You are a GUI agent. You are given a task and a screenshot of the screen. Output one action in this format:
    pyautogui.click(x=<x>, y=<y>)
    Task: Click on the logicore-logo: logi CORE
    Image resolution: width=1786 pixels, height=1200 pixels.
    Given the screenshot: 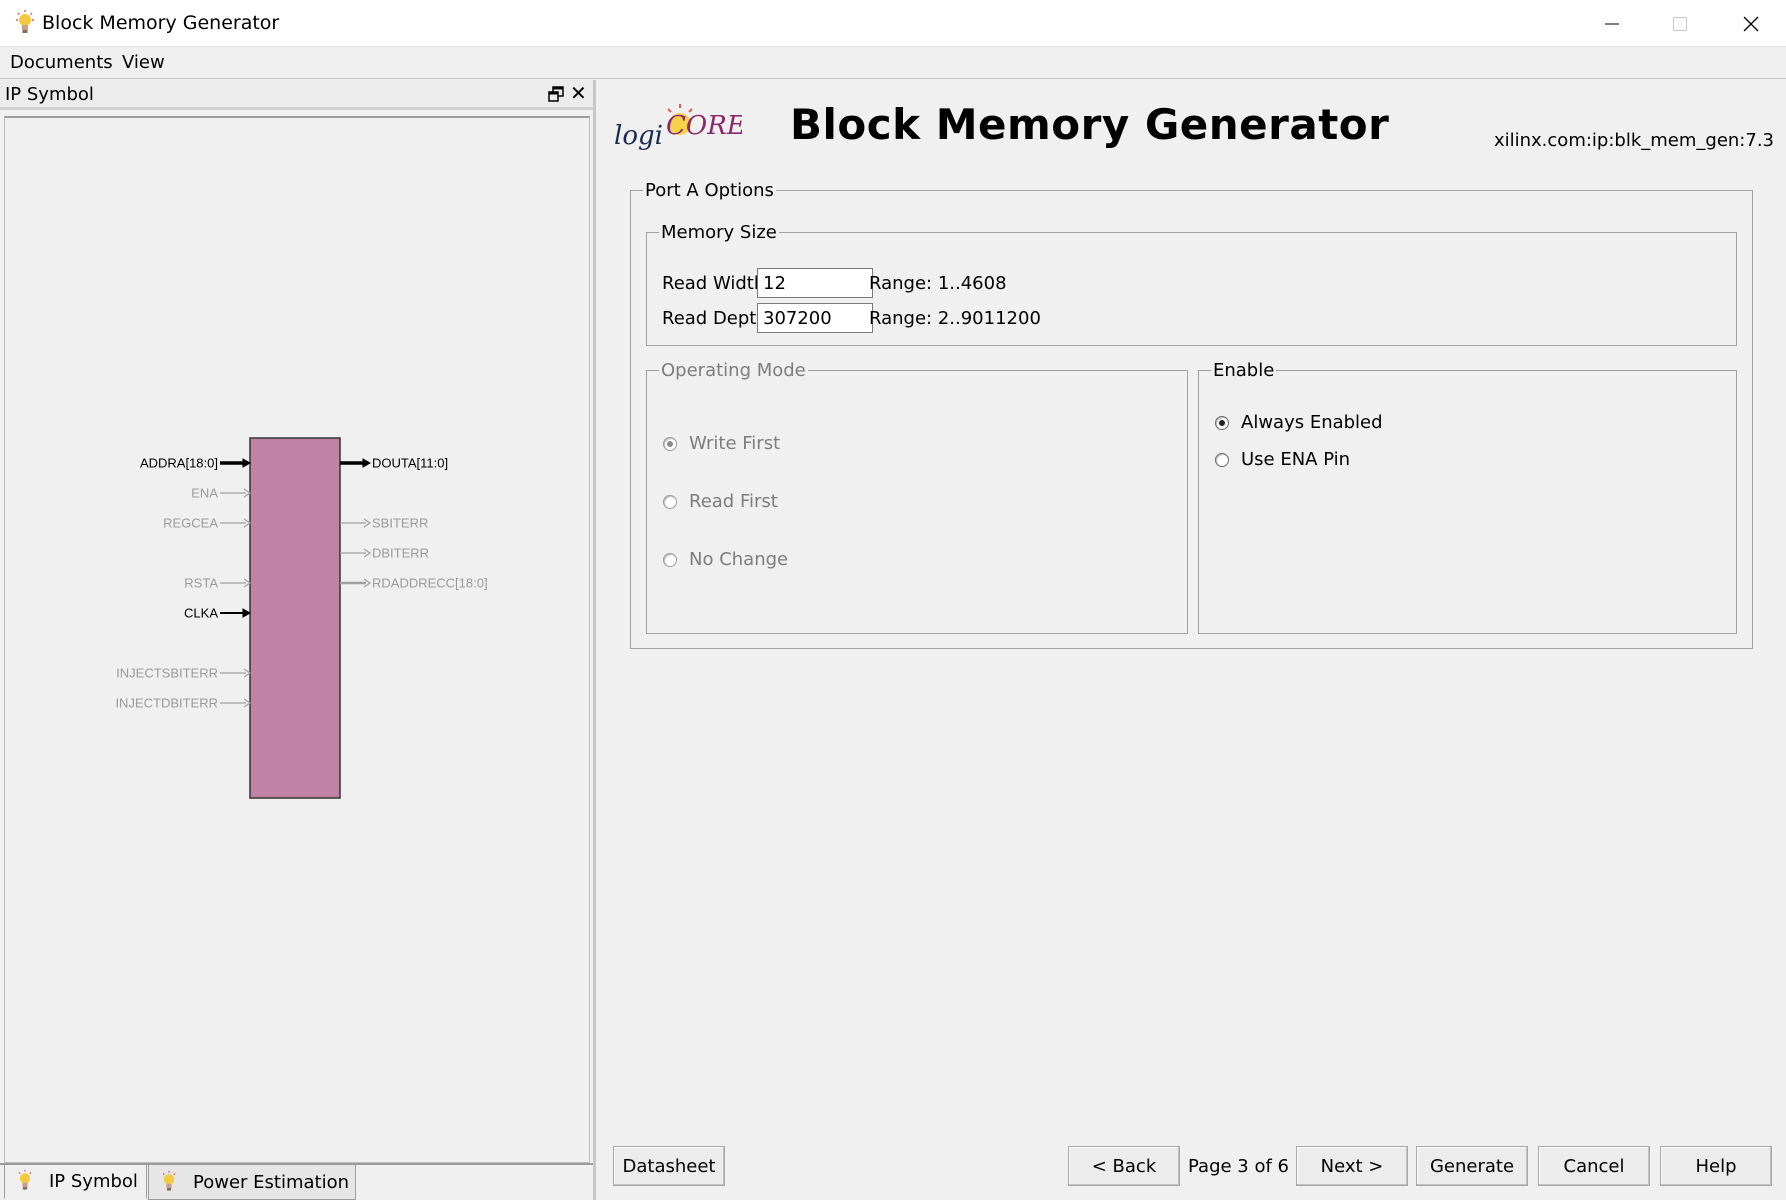 What is the action you would take?
    pyautogui.click(x=678, y=127)
    